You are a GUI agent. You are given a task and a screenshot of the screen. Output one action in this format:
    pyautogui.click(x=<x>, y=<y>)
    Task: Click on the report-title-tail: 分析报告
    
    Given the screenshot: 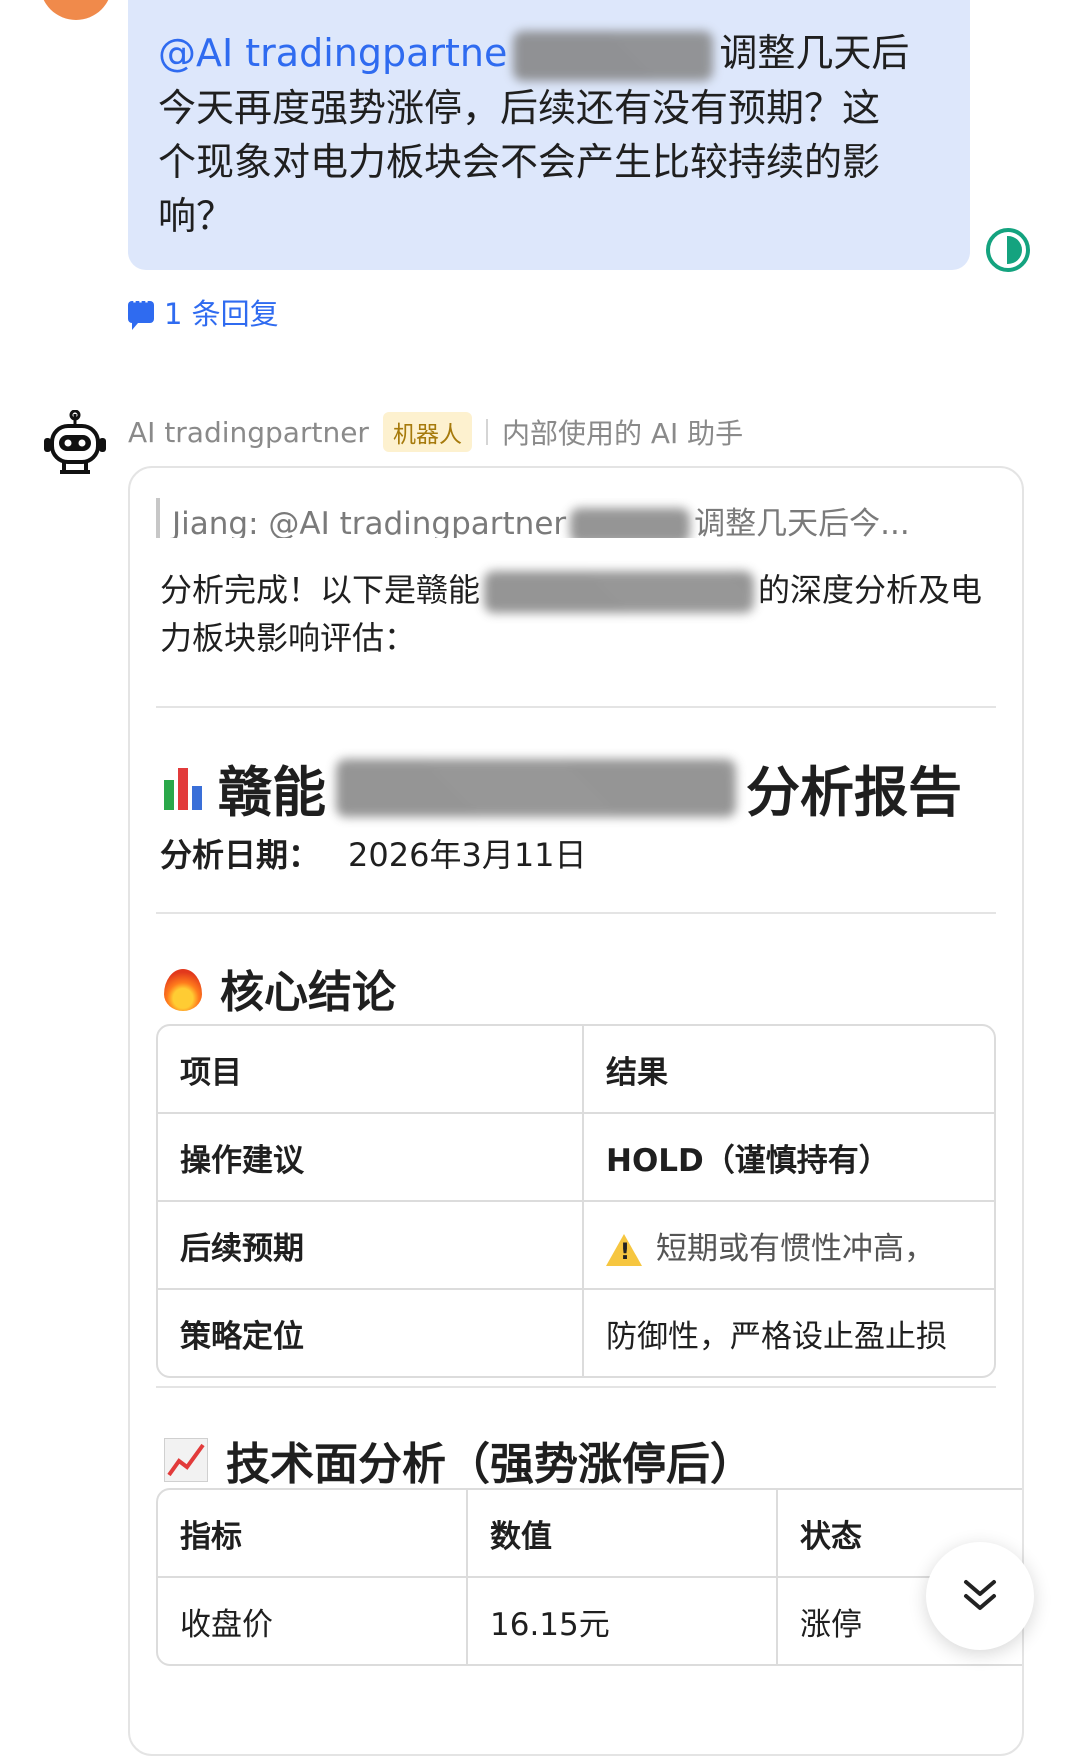 What is the action you would take?
    pyautogui.click(x=854, y=792)
    